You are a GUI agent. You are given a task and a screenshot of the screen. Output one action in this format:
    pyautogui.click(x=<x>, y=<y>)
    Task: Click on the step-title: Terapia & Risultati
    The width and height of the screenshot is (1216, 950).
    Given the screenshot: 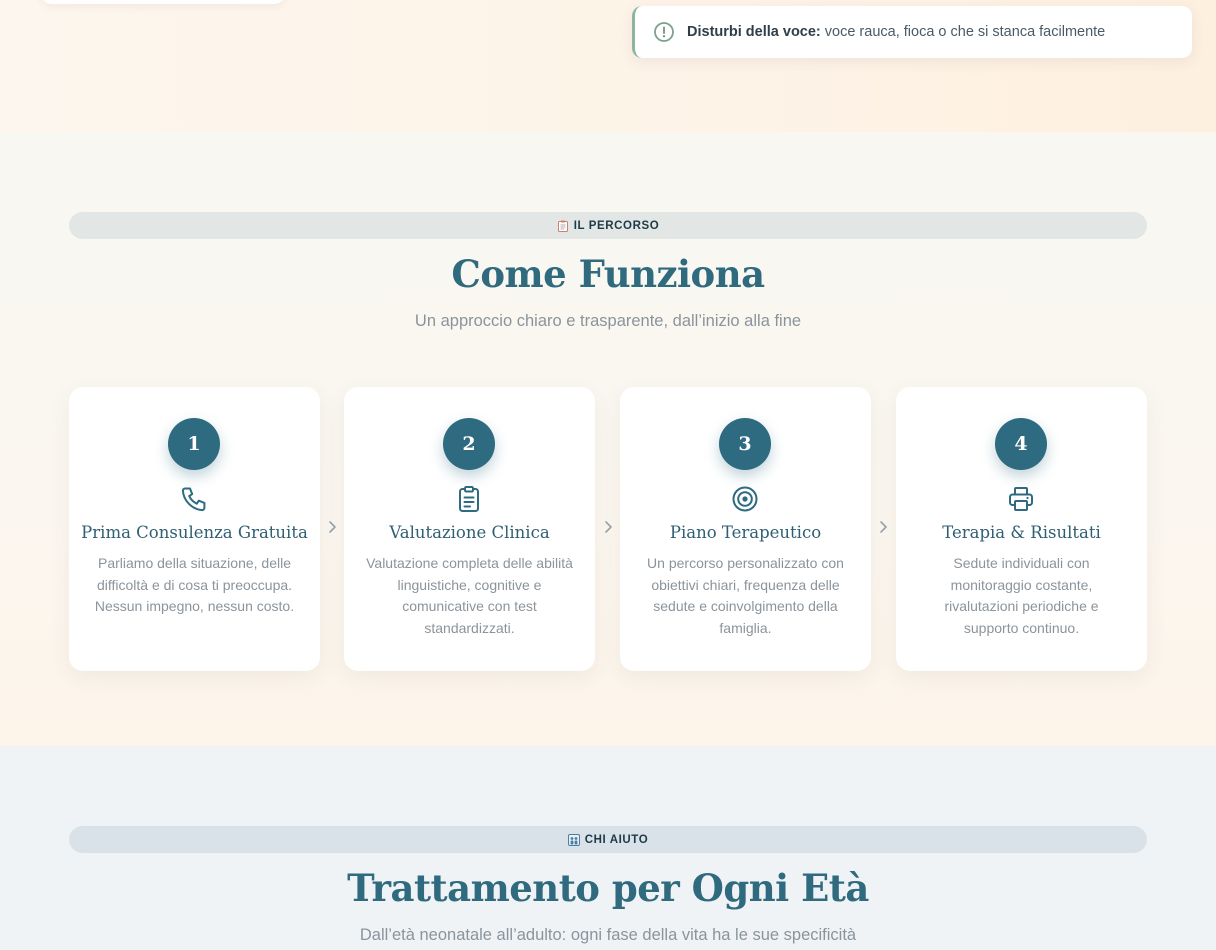 What is the action you would take?
    pyautogui.click(x=1021, y=532)
    